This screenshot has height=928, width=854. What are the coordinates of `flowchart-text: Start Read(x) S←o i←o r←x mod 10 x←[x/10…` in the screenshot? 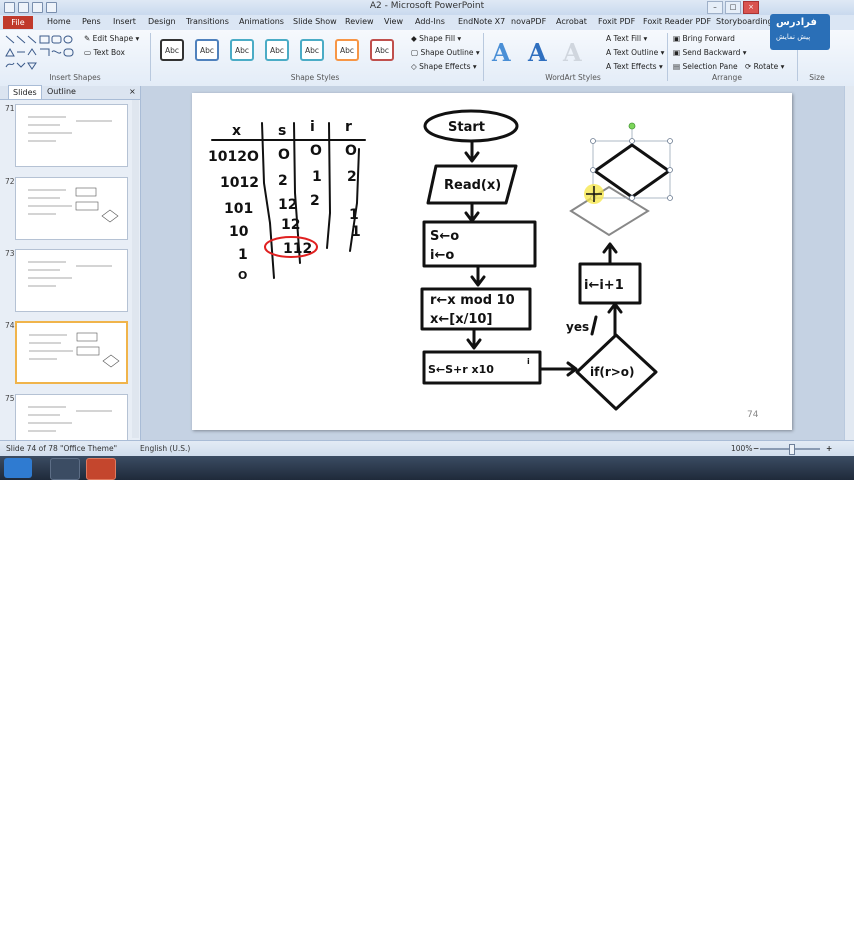 It's located at (531, 249).